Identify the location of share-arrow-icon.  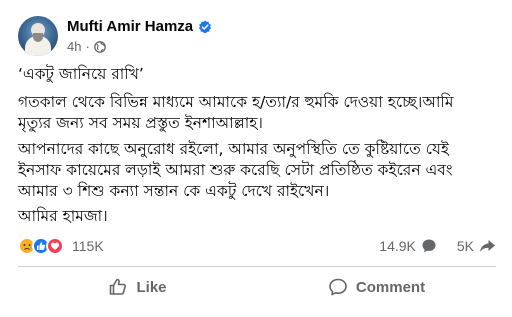
(487, 246).